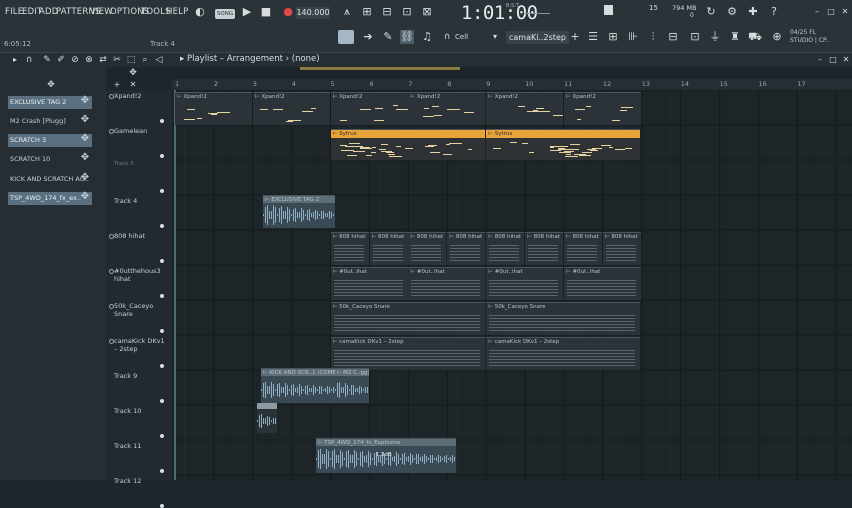 The height and width of the screenshot is (508, 852). Describe the element at coordinates (495, 37) in the screenshot. I see `snap-dropdown-icon: ▾` at that location.